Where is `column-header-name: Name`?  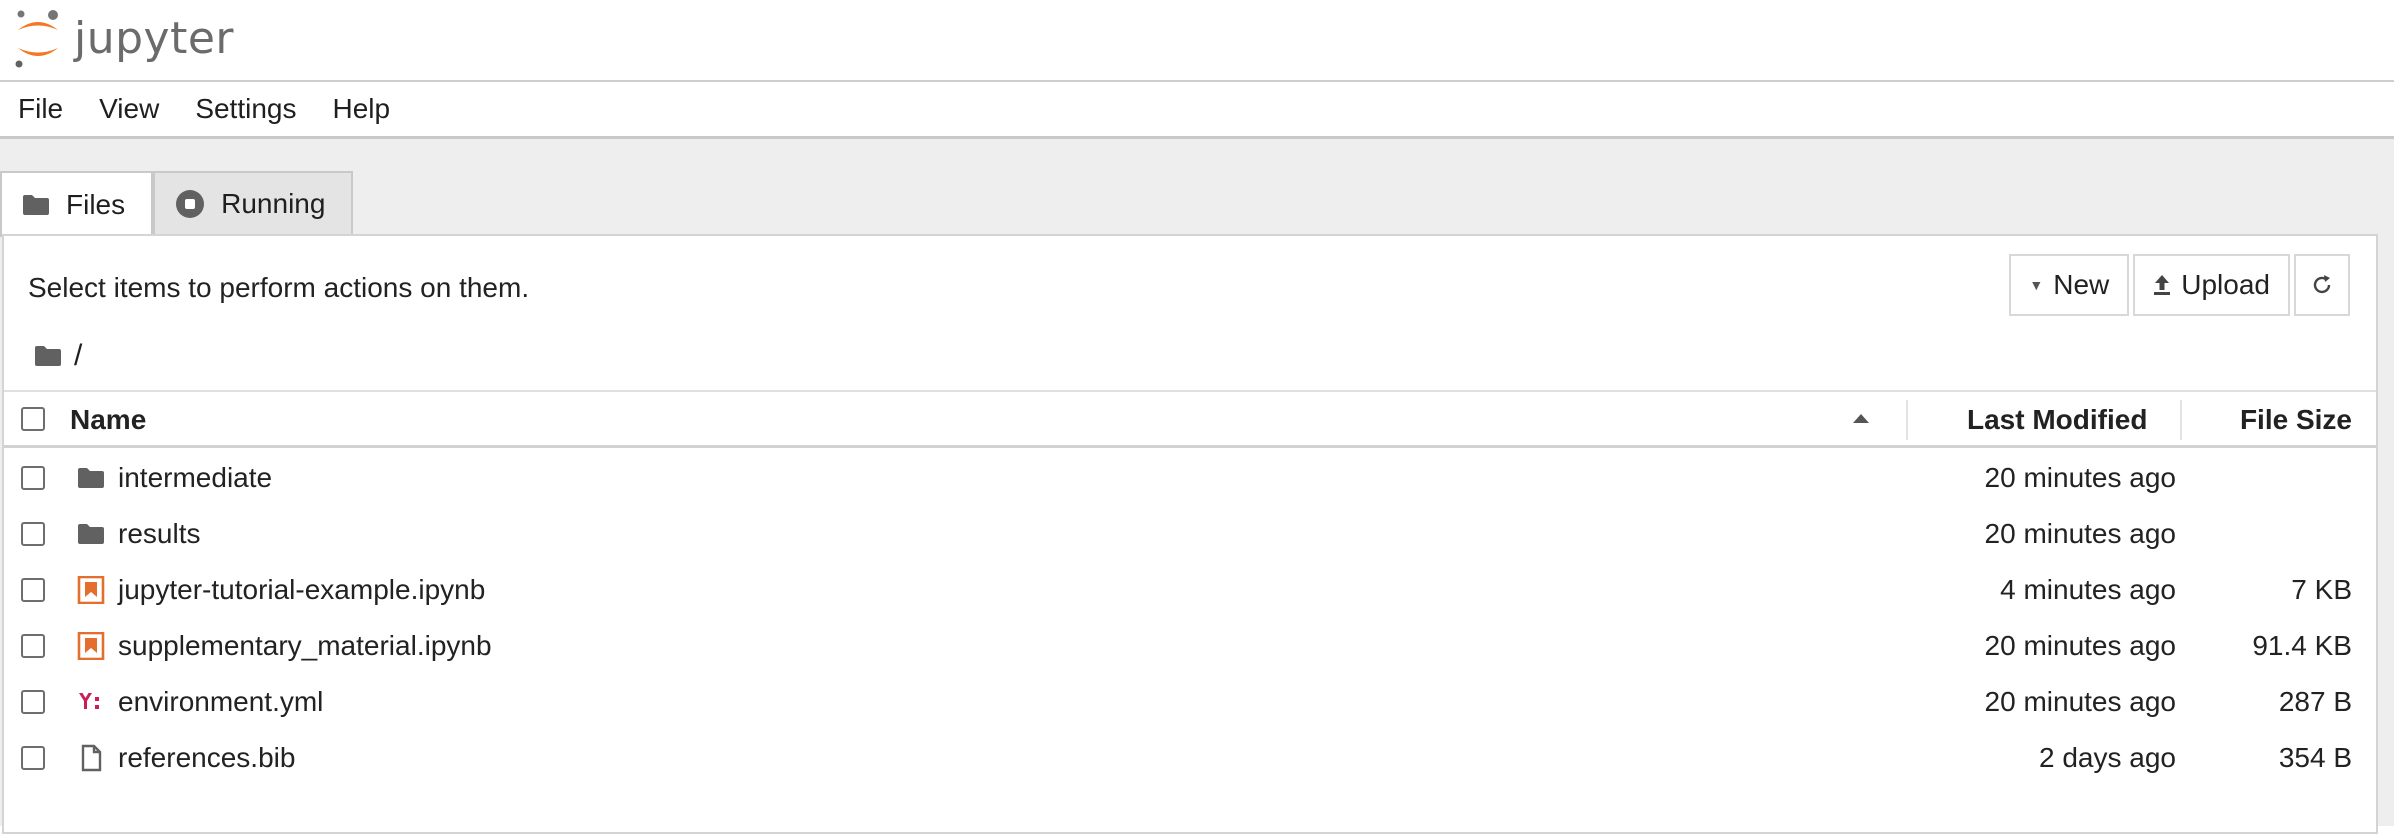 column-header-name: Name is located at coordinates (108, 419).